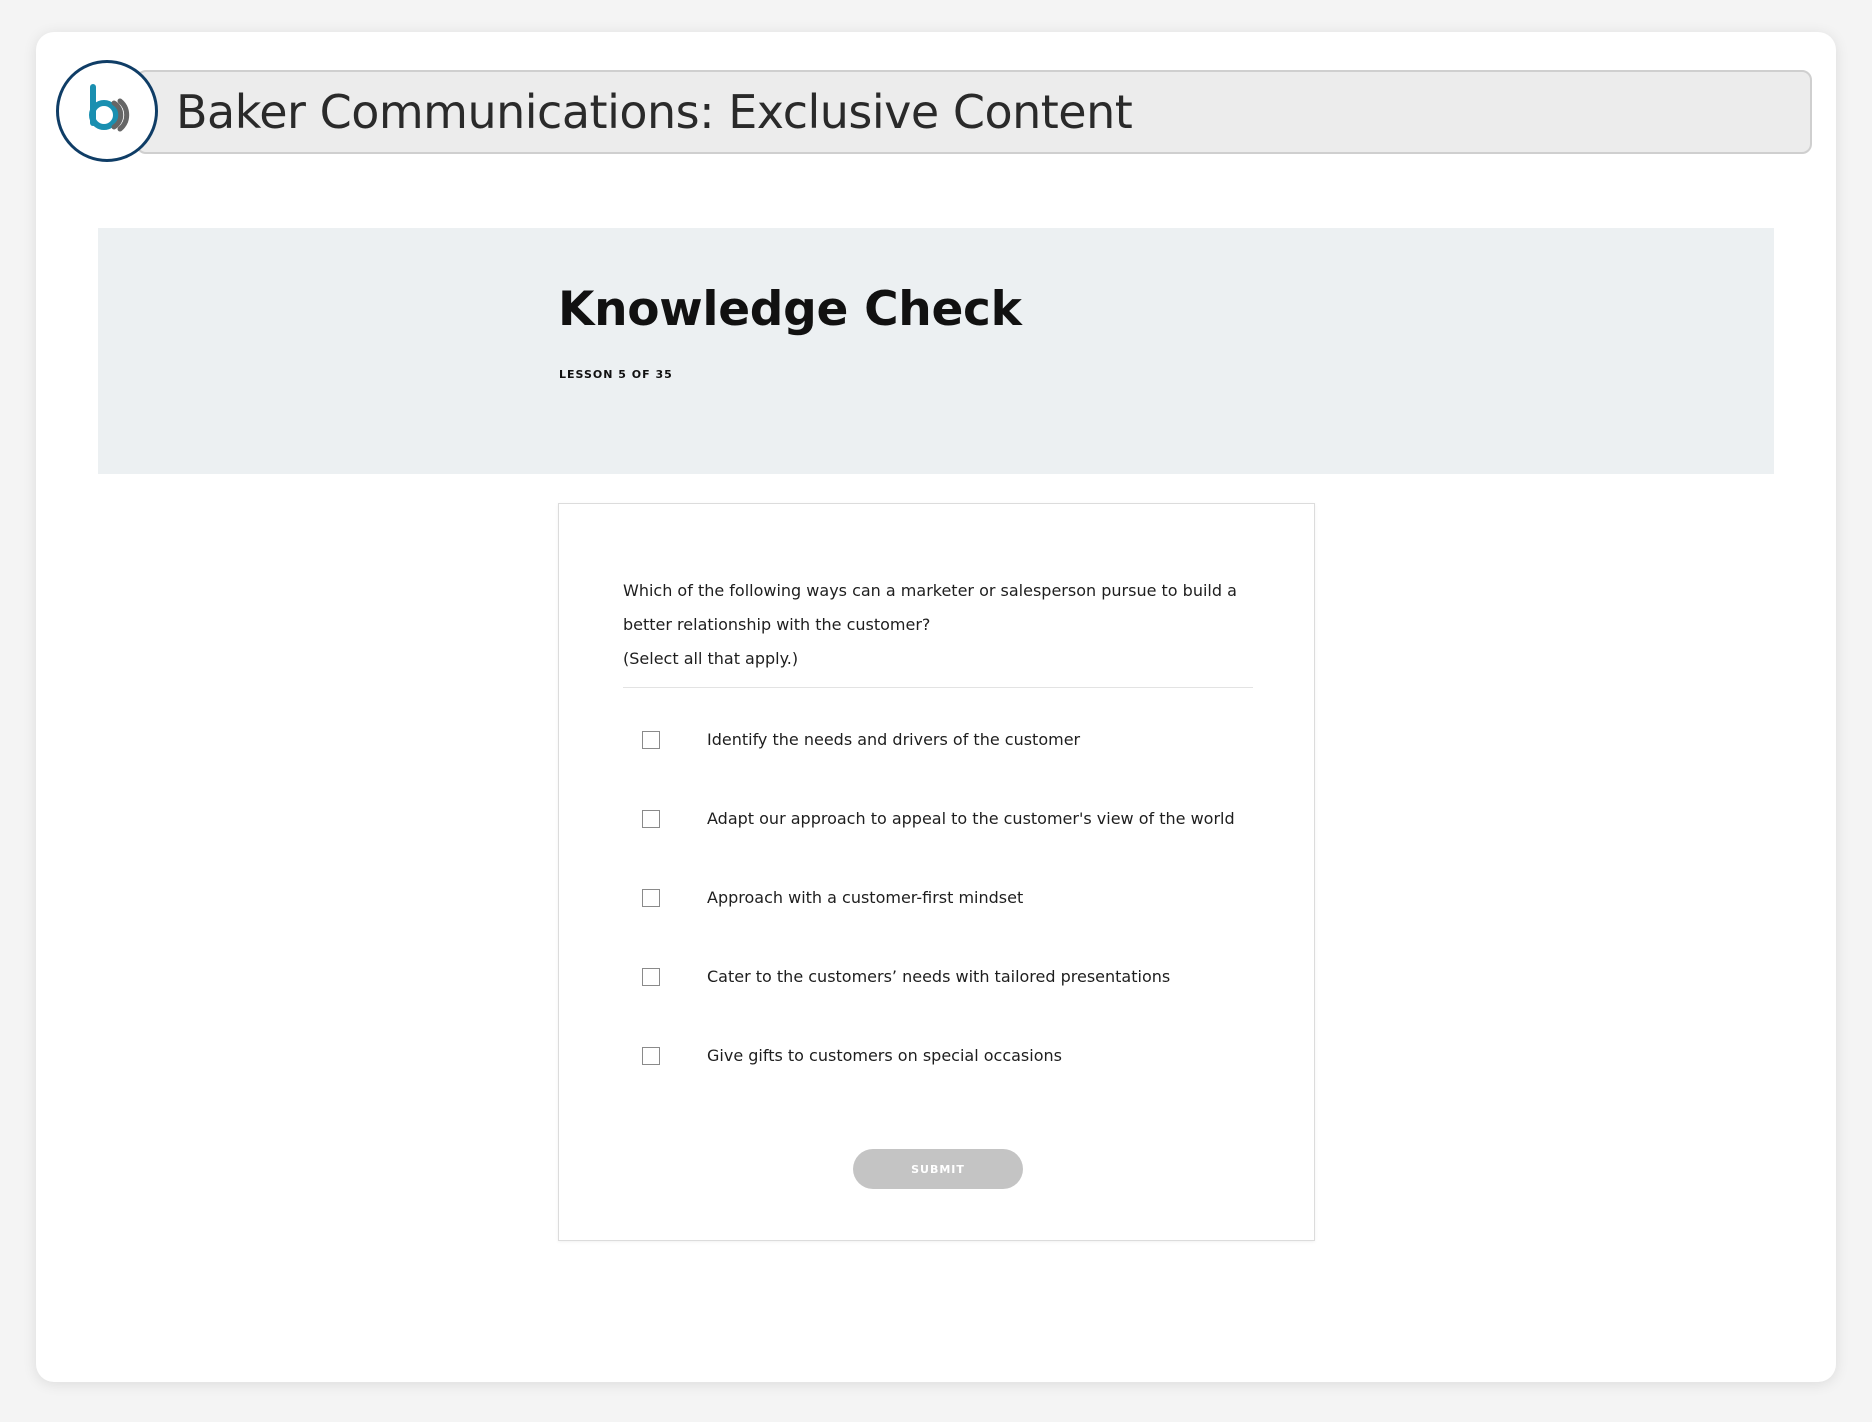 This screenshot has width=1872, height=1422. I want to click on lesson-progress: LESSON 5 OF 35, so click(616, 374).